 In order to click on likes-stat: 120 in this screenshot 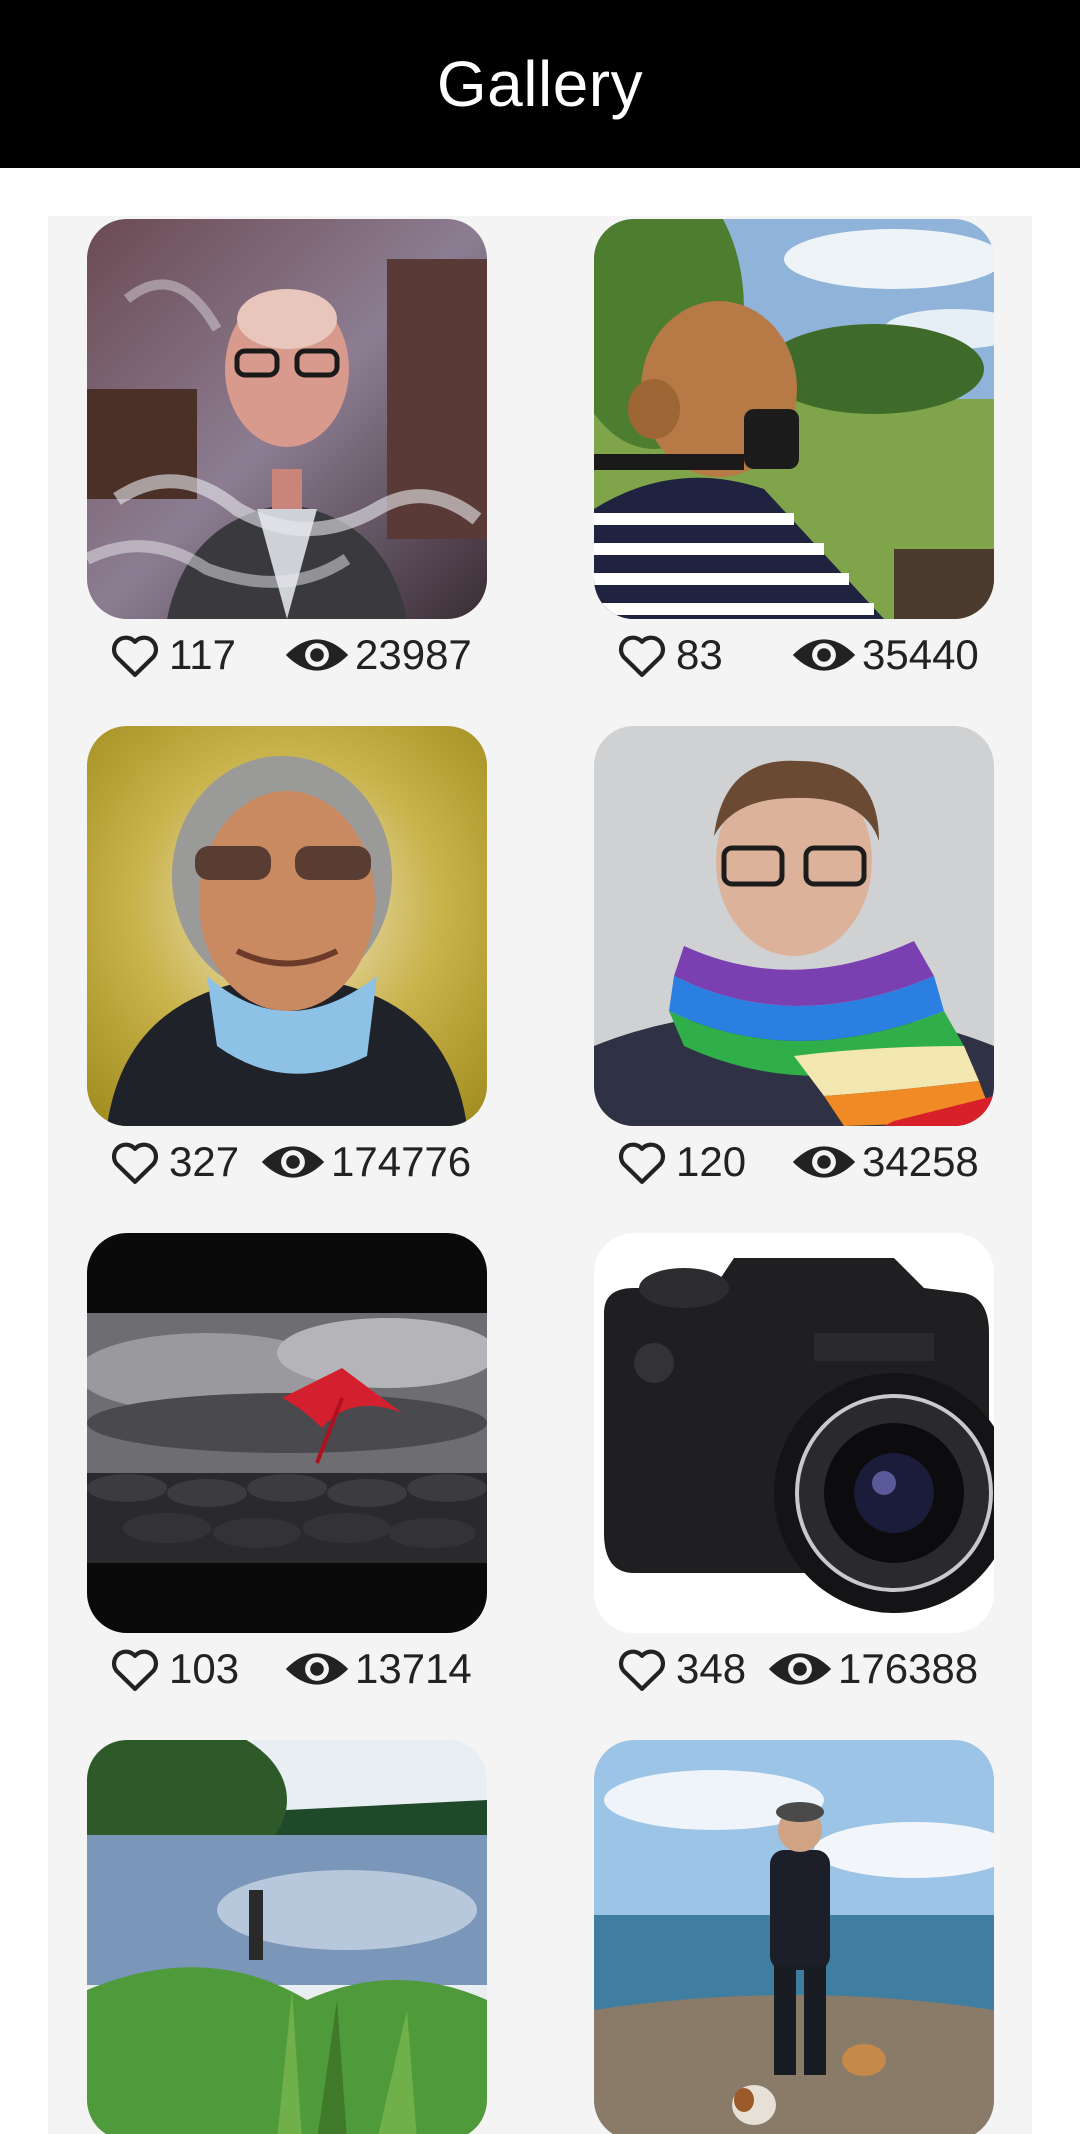, I will do `click(679, 1162)`.